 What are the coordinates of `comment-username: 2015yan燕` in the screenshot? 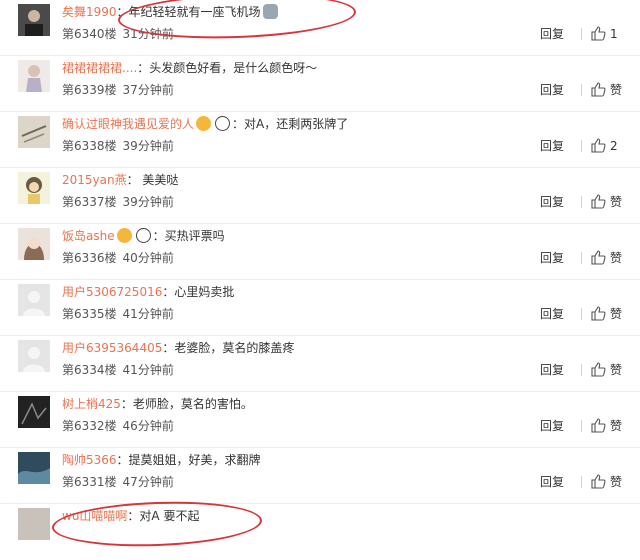 It's located at (94, 180).